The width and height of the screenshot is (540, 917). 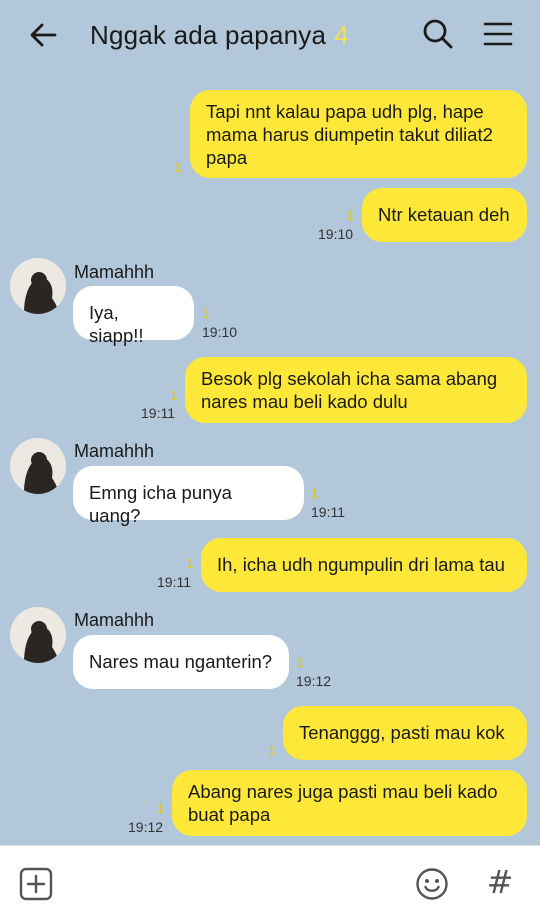 I want to click on emoji-icon, so click(x=432, y=884).